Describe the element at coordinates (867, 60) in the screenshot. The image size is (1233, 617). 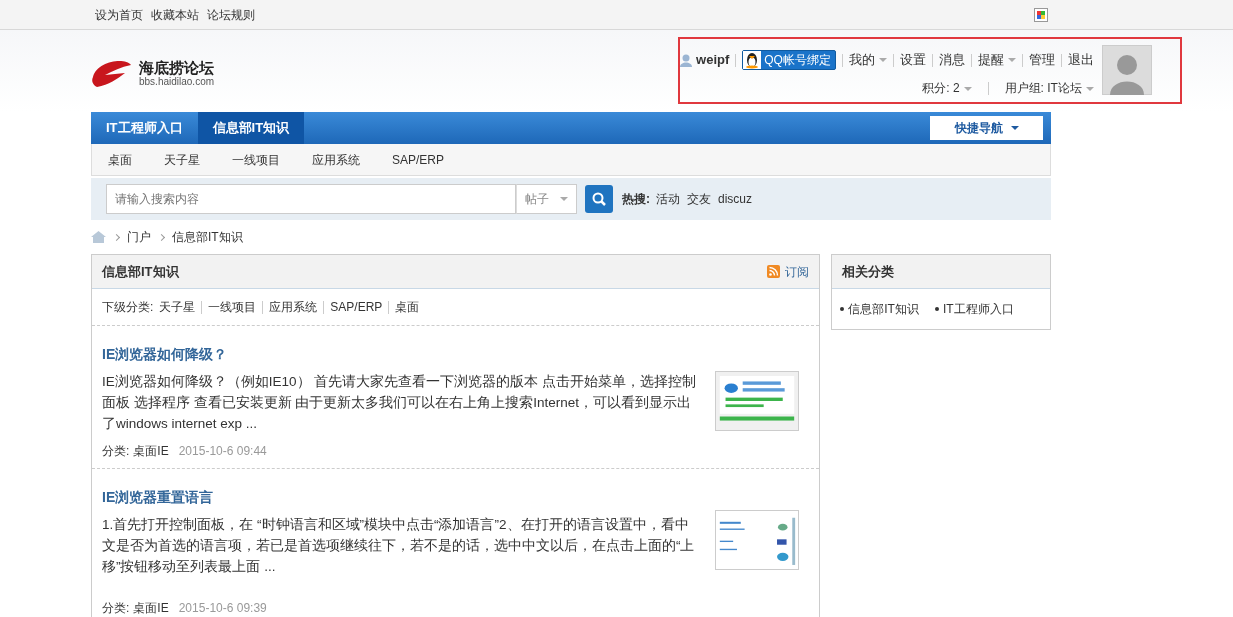
I see `menu-link: 我的` at that location.